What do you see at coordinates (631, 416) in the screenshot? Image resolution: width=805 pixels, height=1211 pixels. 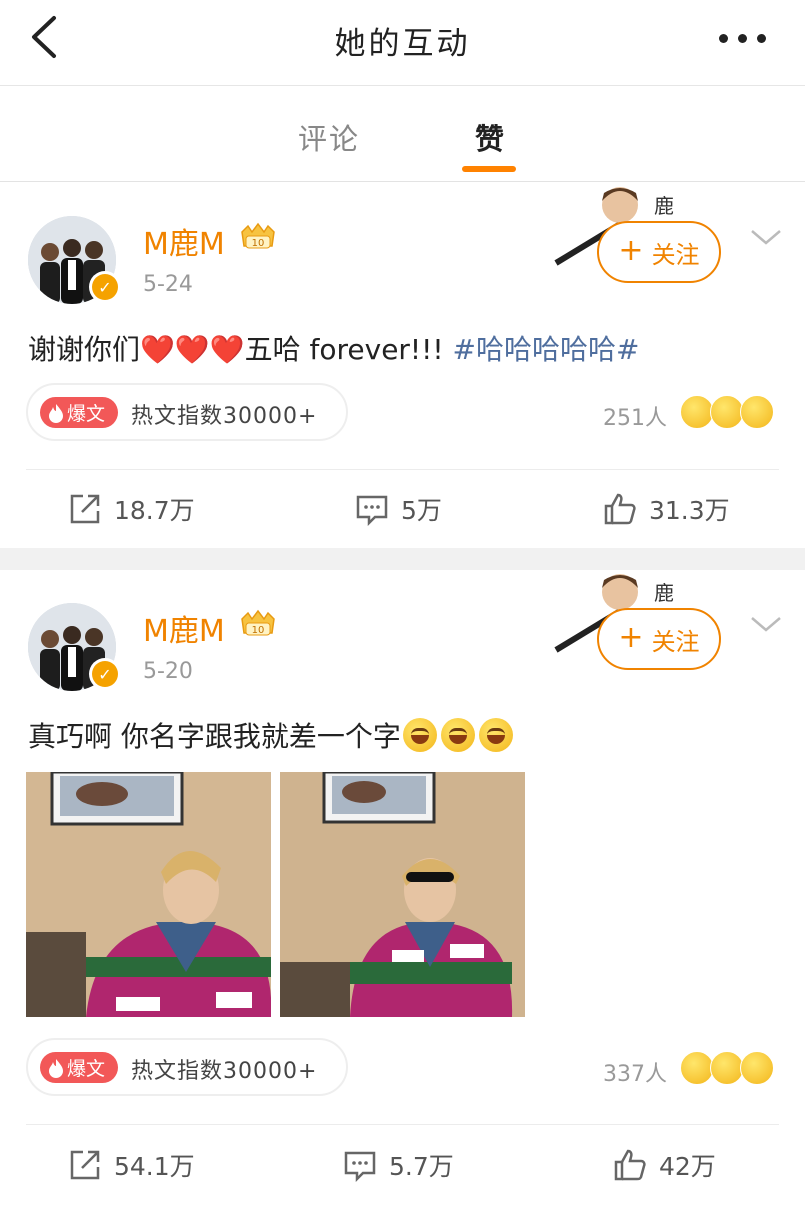 I see `reaction-count: 251人` at bounding box center [631, 416].